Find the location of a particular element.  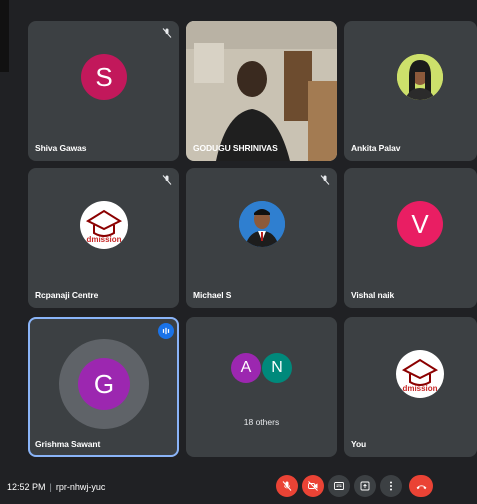

bottom-bar: 12:52 PM | rpr-nhwj-yuc is located at coordinates (238, 486).